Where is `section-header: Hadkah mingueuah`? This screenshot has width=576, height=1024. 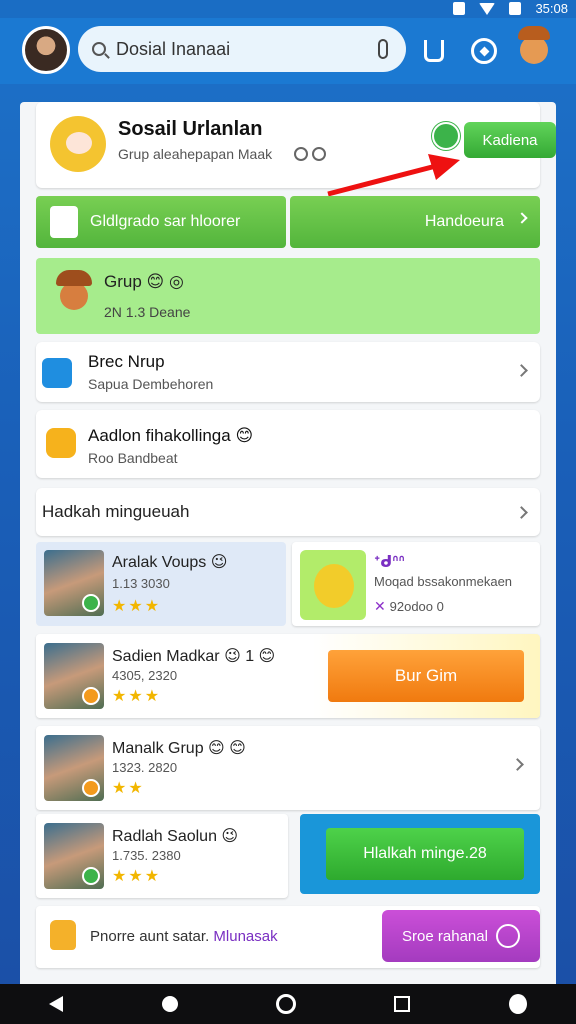
section-header: Hadkah mingueuah is located at coordinates (288, 512).